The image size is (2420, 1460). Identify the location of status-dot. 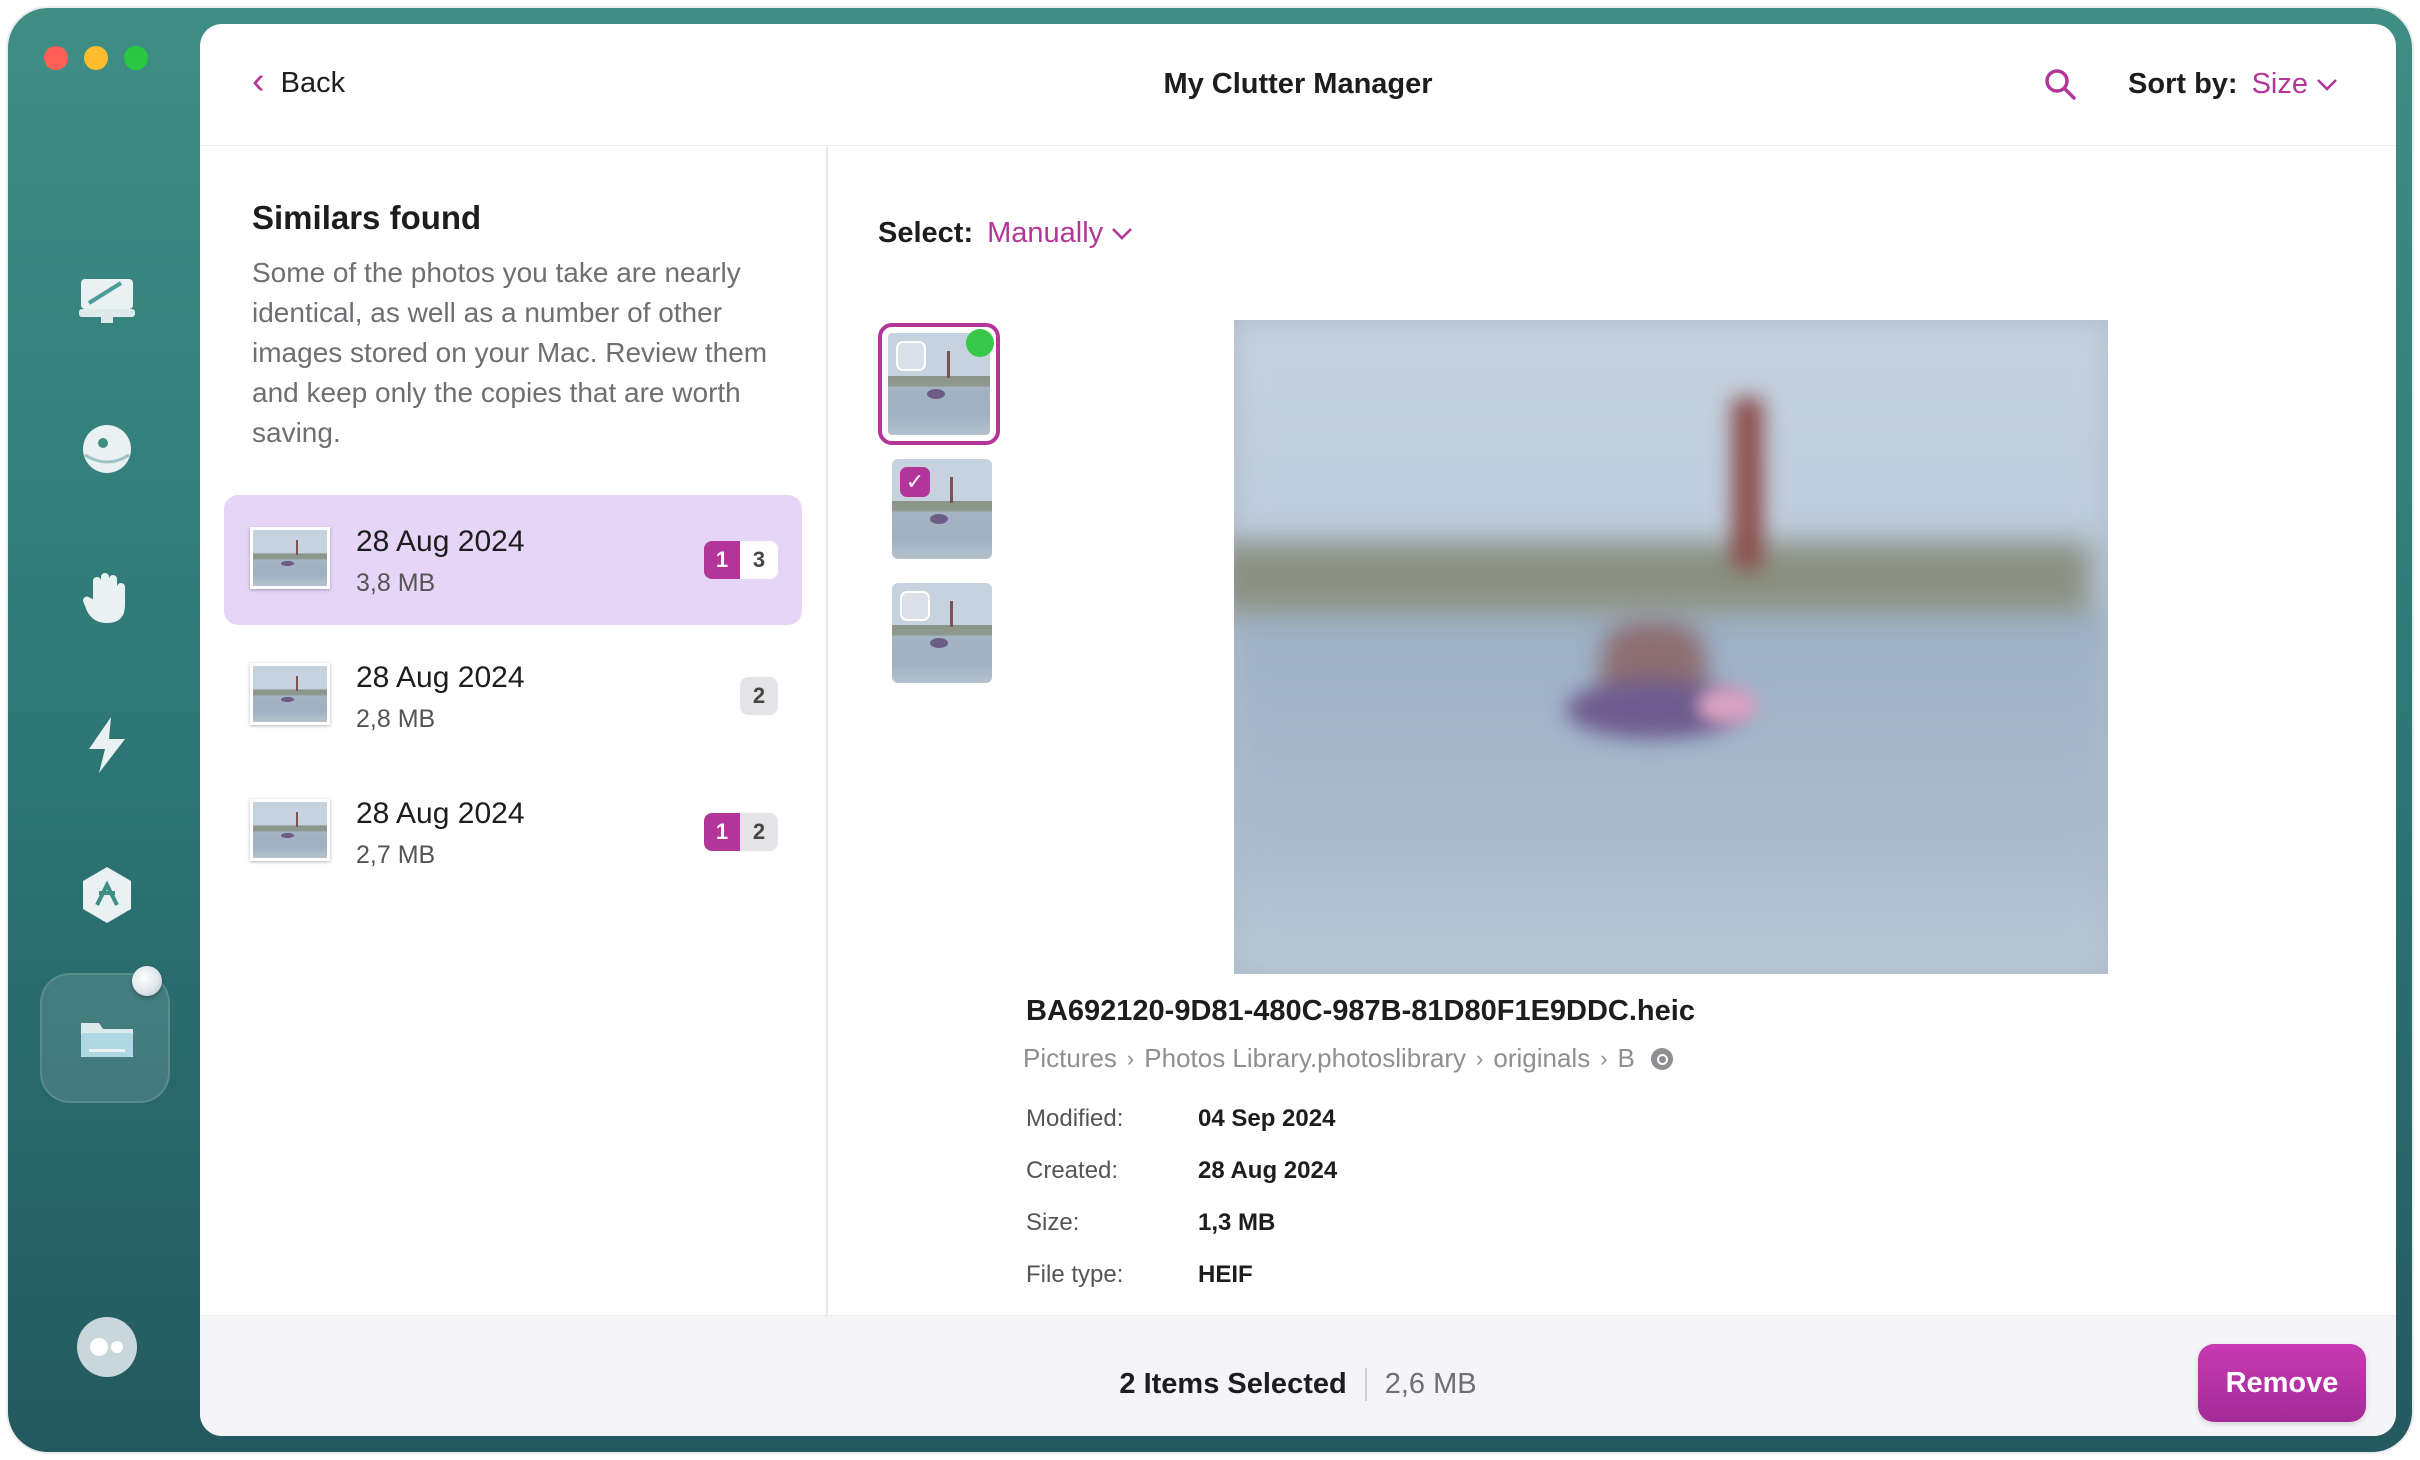
(147, 981).